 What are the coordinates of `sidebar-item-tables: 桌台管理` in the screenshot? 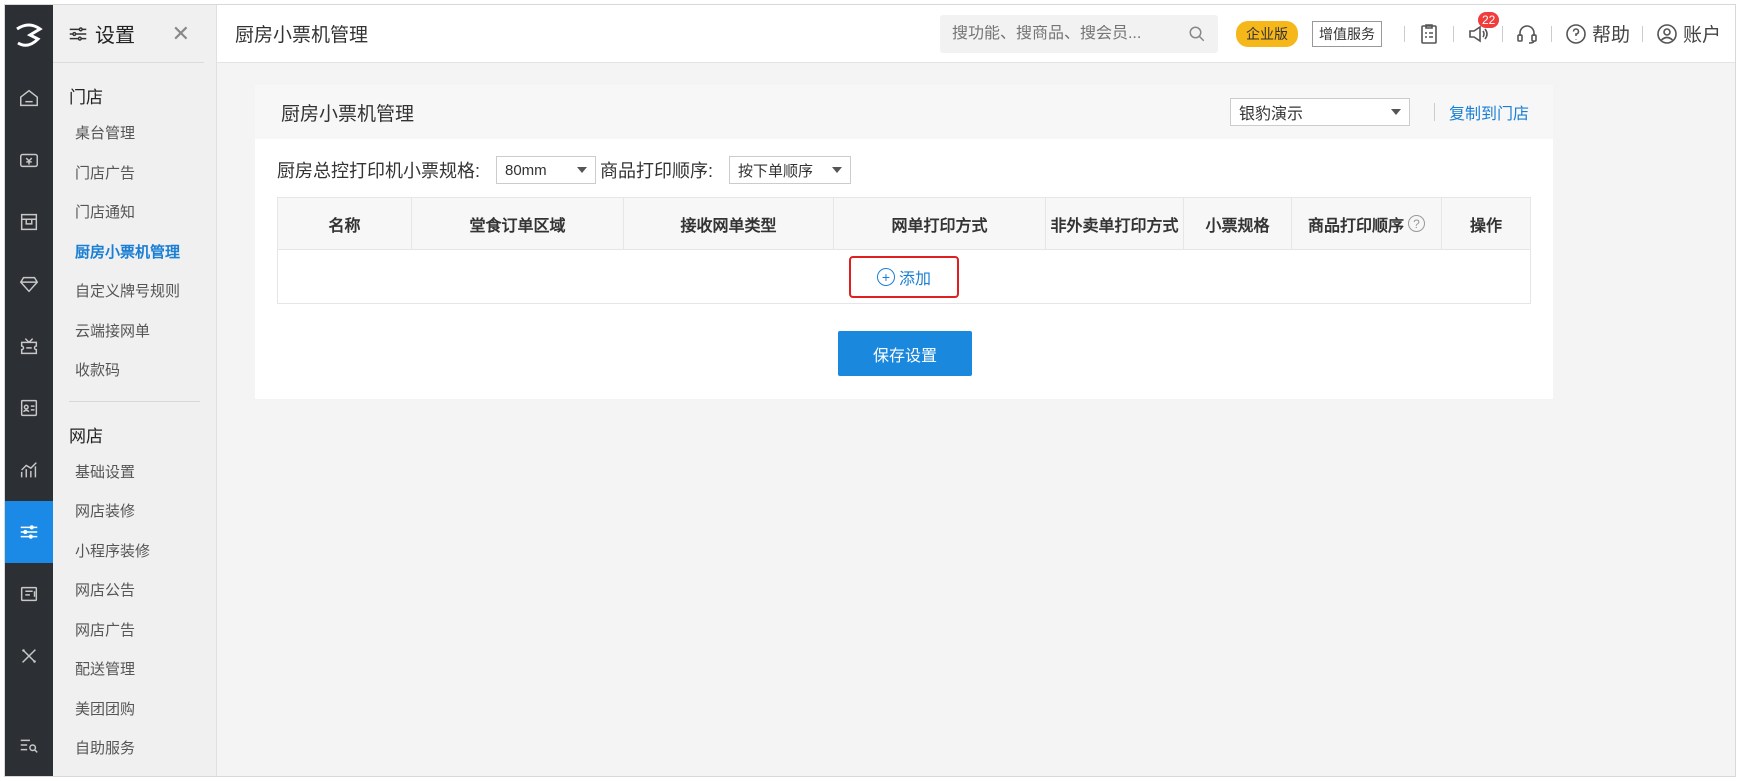 It's located at (134, 134).